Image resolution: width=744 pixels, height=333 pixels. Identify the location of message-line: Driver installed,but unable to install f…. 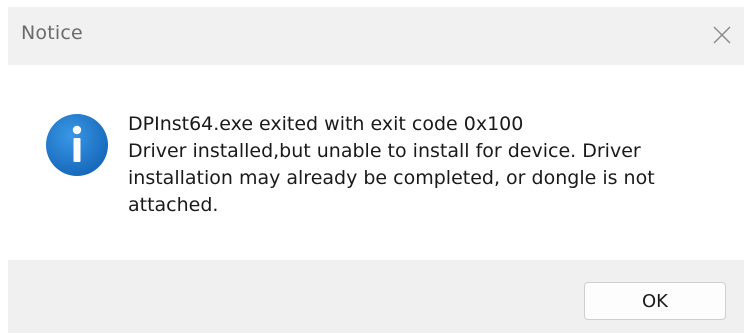
(384, 151).